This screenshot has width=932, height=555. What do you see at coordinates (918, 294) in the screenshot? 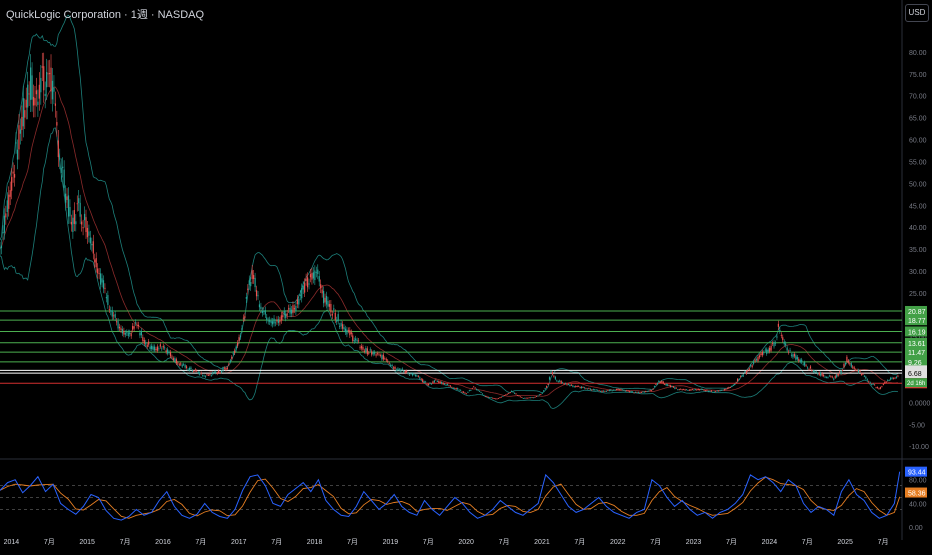
I see `price-tick-label: 25.00` at bounding box center [918, 294].